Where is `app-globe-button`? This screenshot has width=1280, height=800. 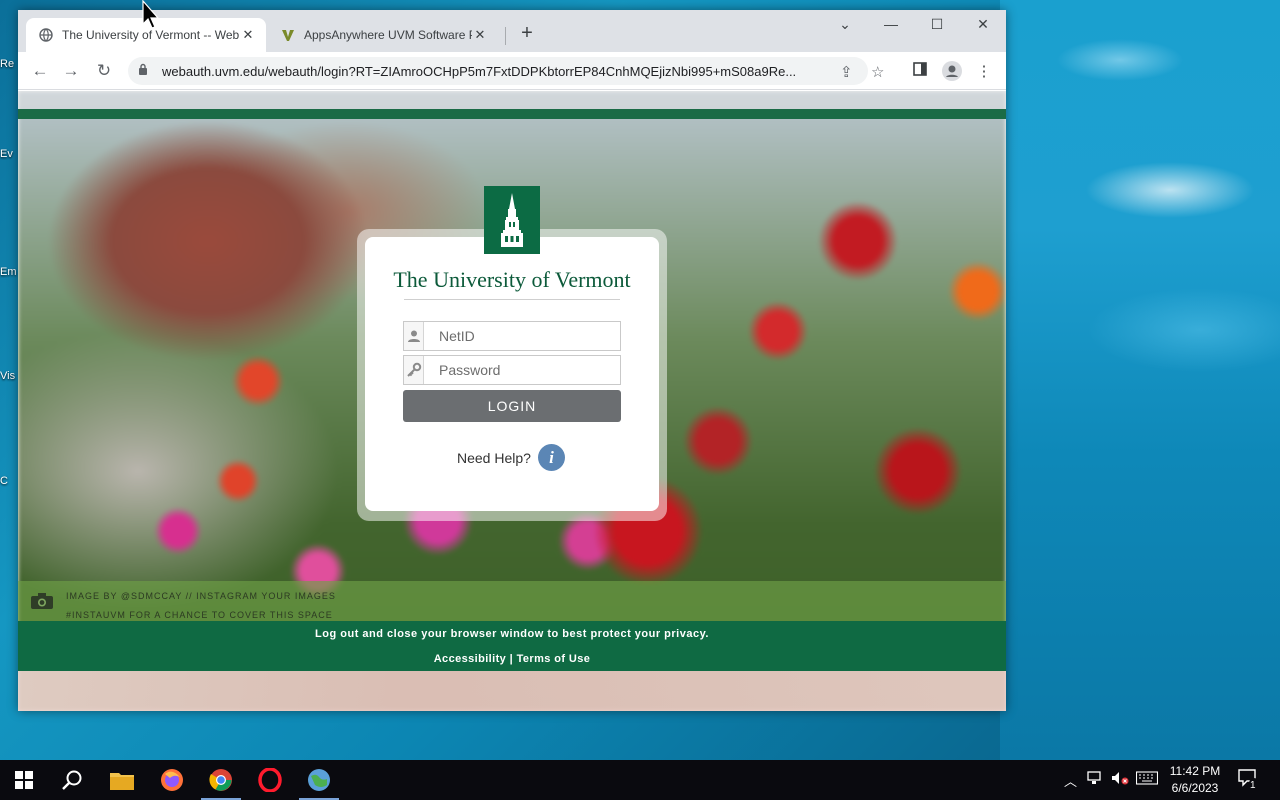
app-globe-button is located at coordinates (319, 780).